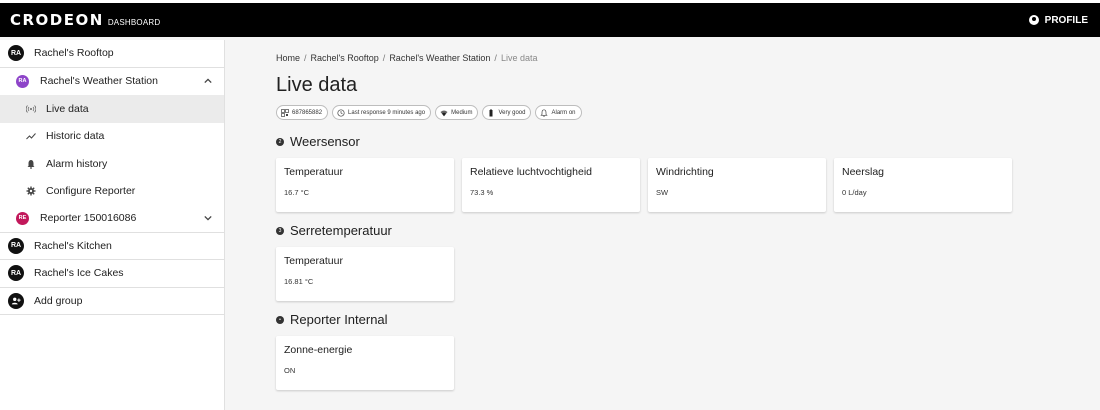 Image resolution: width=1100 pixels, height=410 pixels. I want to click on section-heading: 2 Weersensor, so click(676, 141).